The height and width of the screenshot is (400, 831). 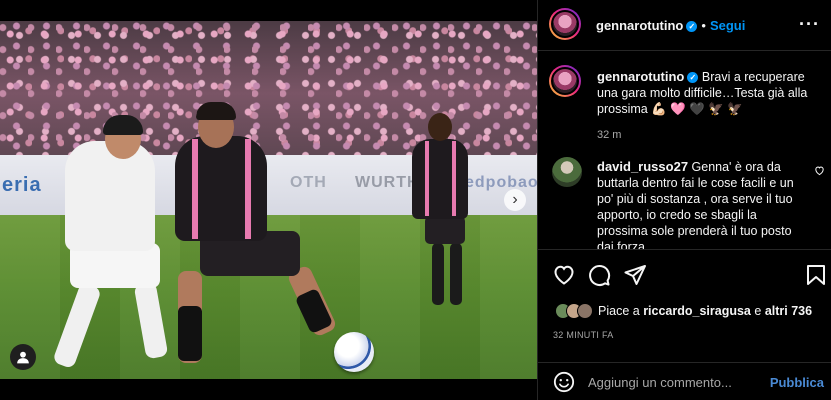 What do you see at coordinates (583, 335) in the screenshot?
I see `post-timestamp: 32 MINUTI FA` at bounding box center [583, 335].